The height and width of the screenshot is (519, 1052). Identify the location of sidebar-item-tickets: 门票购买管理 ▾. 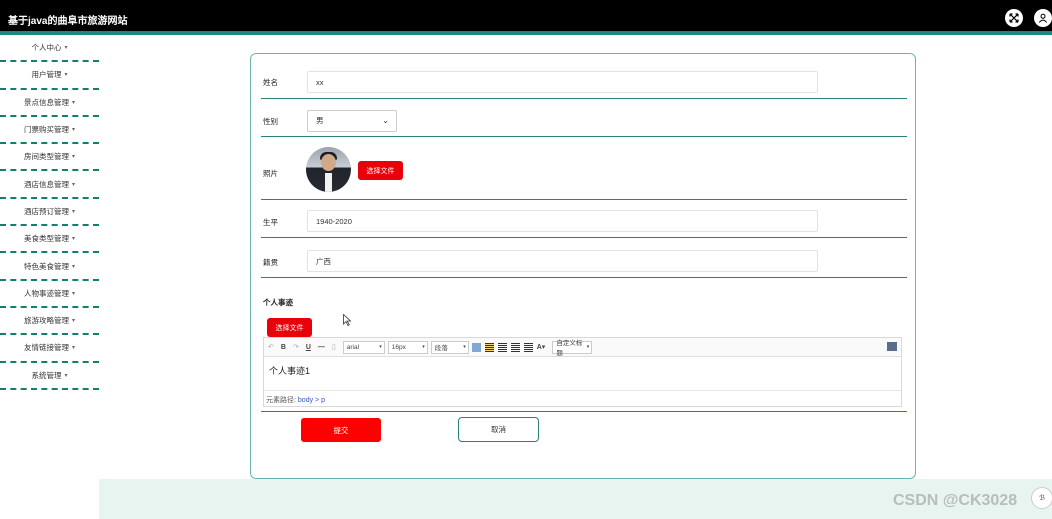
(49, 131).